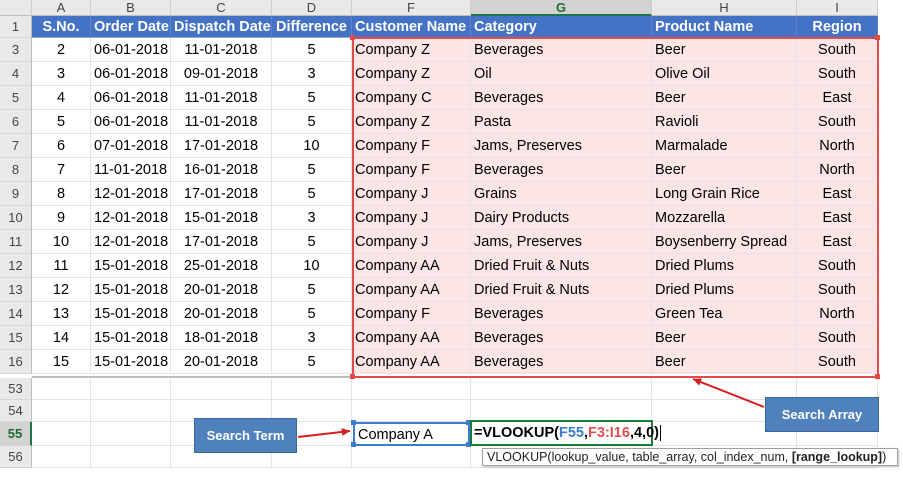 This screenshot has width=903, height=486. What do you see at coordinates (16, 457) in the screenshot?
I see `row-header-56: 56` at bounding box center [16, 457].